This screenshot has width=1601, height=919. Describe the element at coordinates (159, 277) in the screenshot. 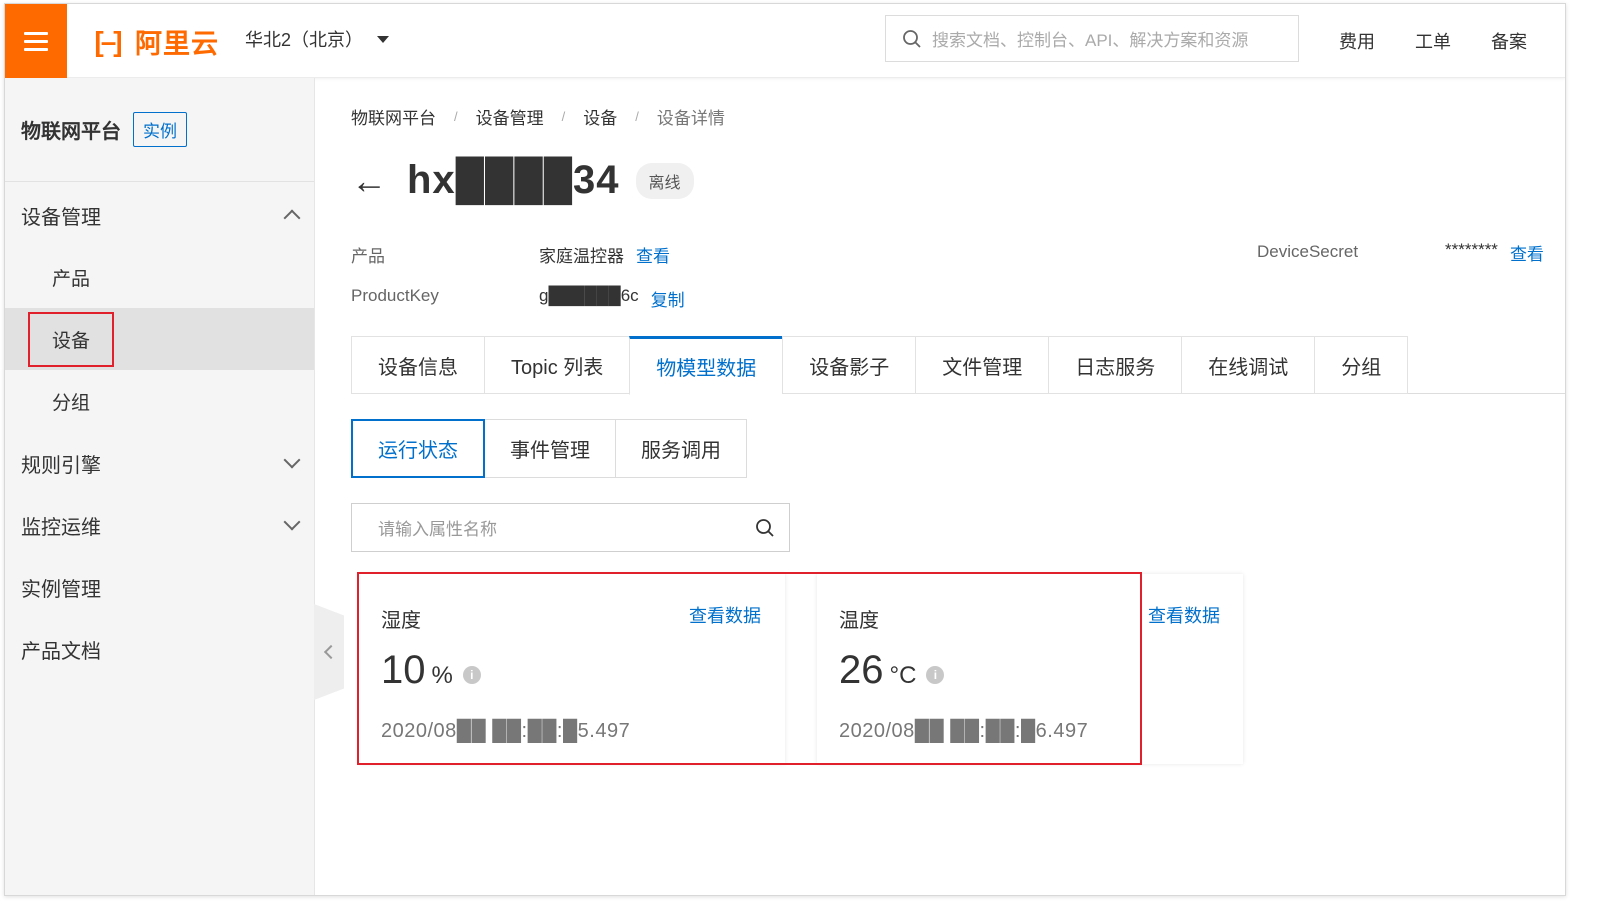

I see `sidebar-item-product: 产品` at that location.